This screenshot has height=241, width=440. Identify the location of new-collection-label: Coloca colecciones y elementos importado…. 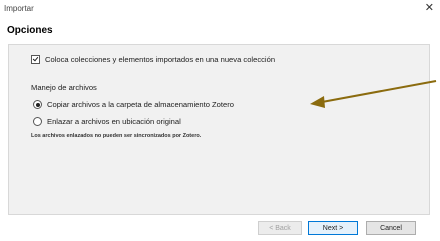
(160, 59).